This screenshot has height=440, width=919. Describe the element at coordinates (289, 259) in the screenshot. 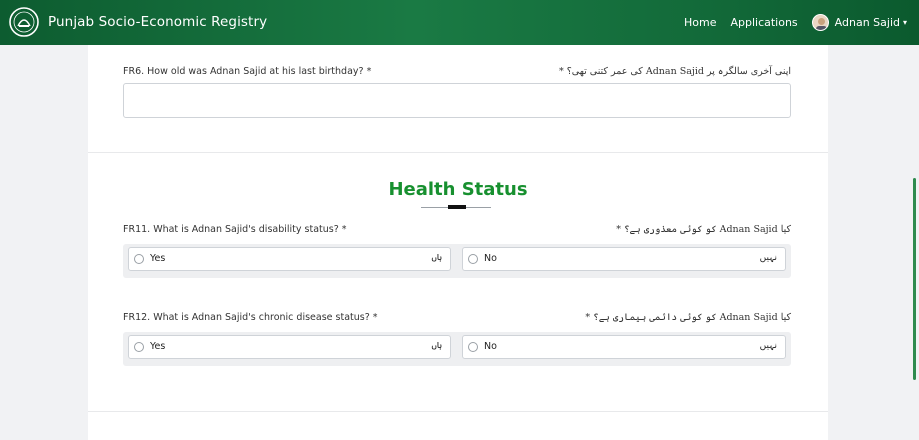

I see `fr11-option-yes: Yes ہاں` at that location.